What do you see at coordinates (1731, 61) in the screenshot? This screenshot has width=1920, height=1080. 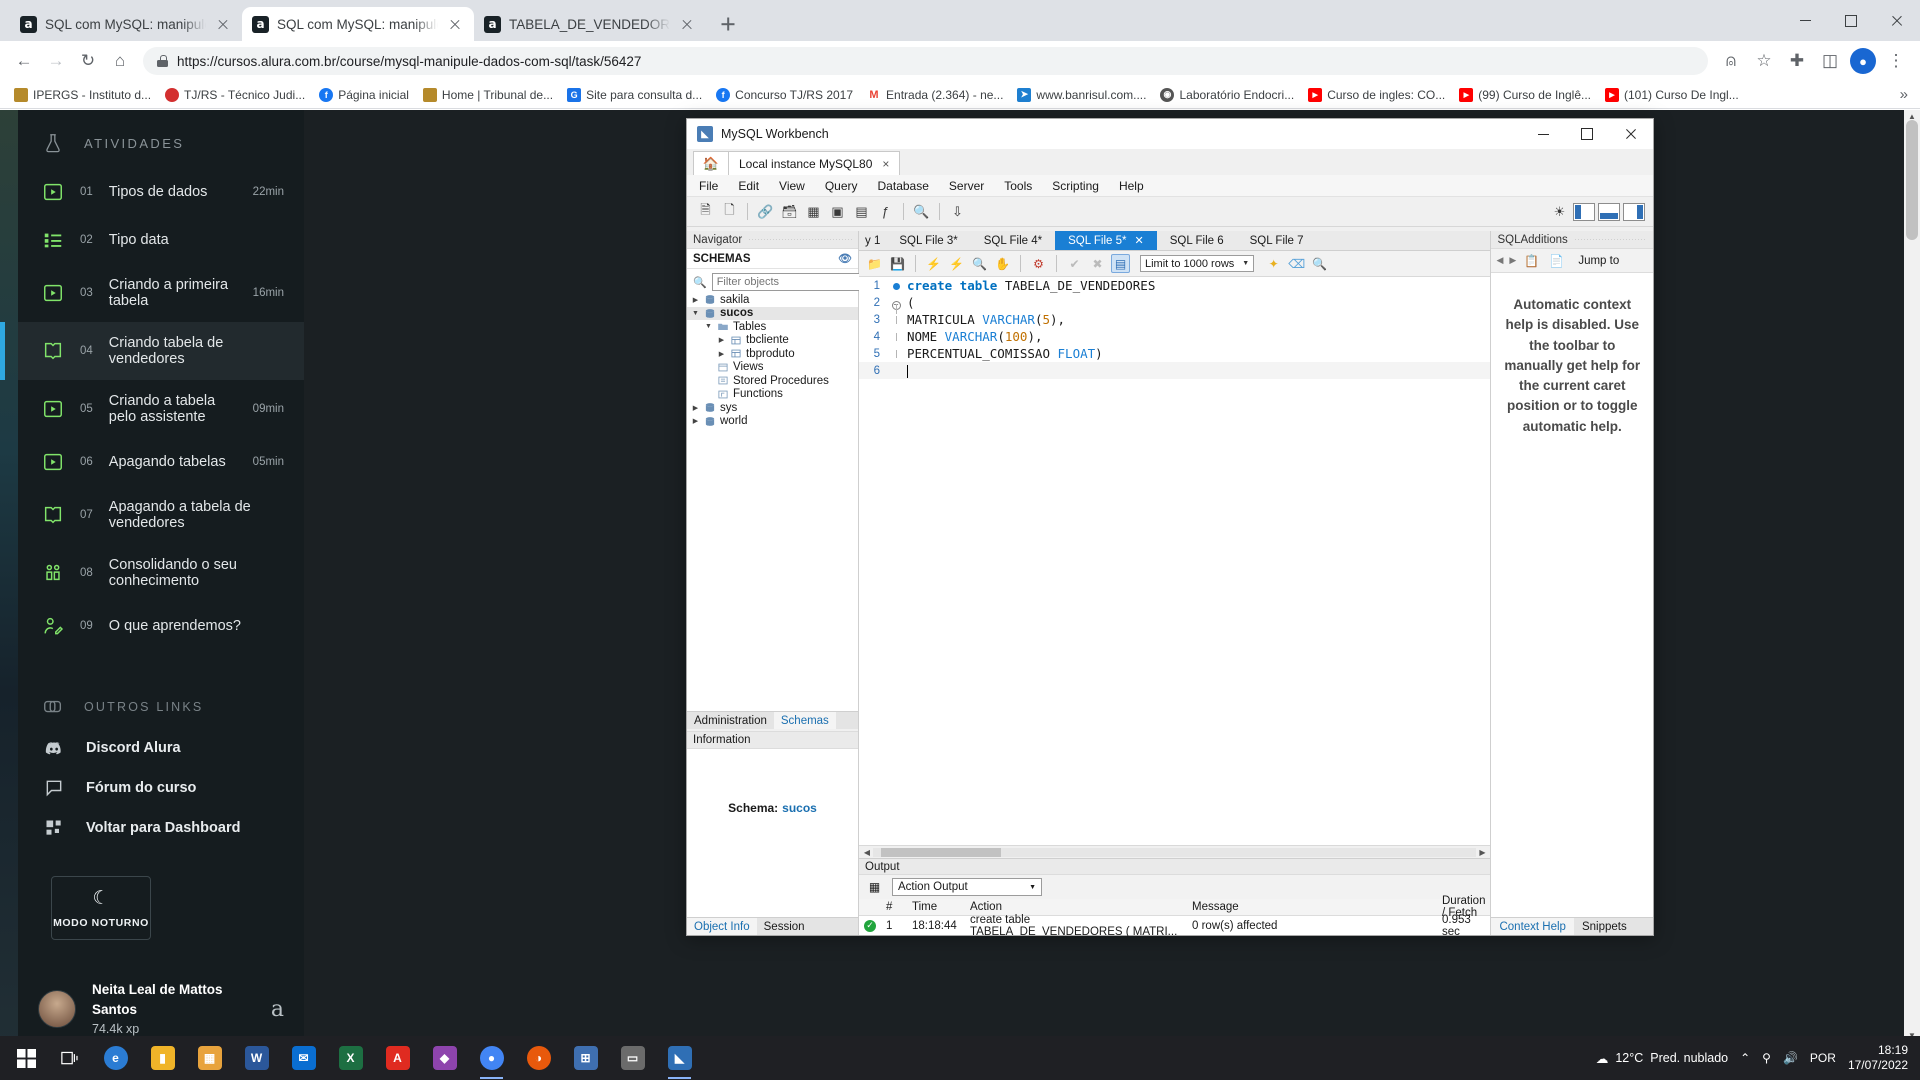 I see `share-icon: ⍝` at bounding box center [1731, 61].